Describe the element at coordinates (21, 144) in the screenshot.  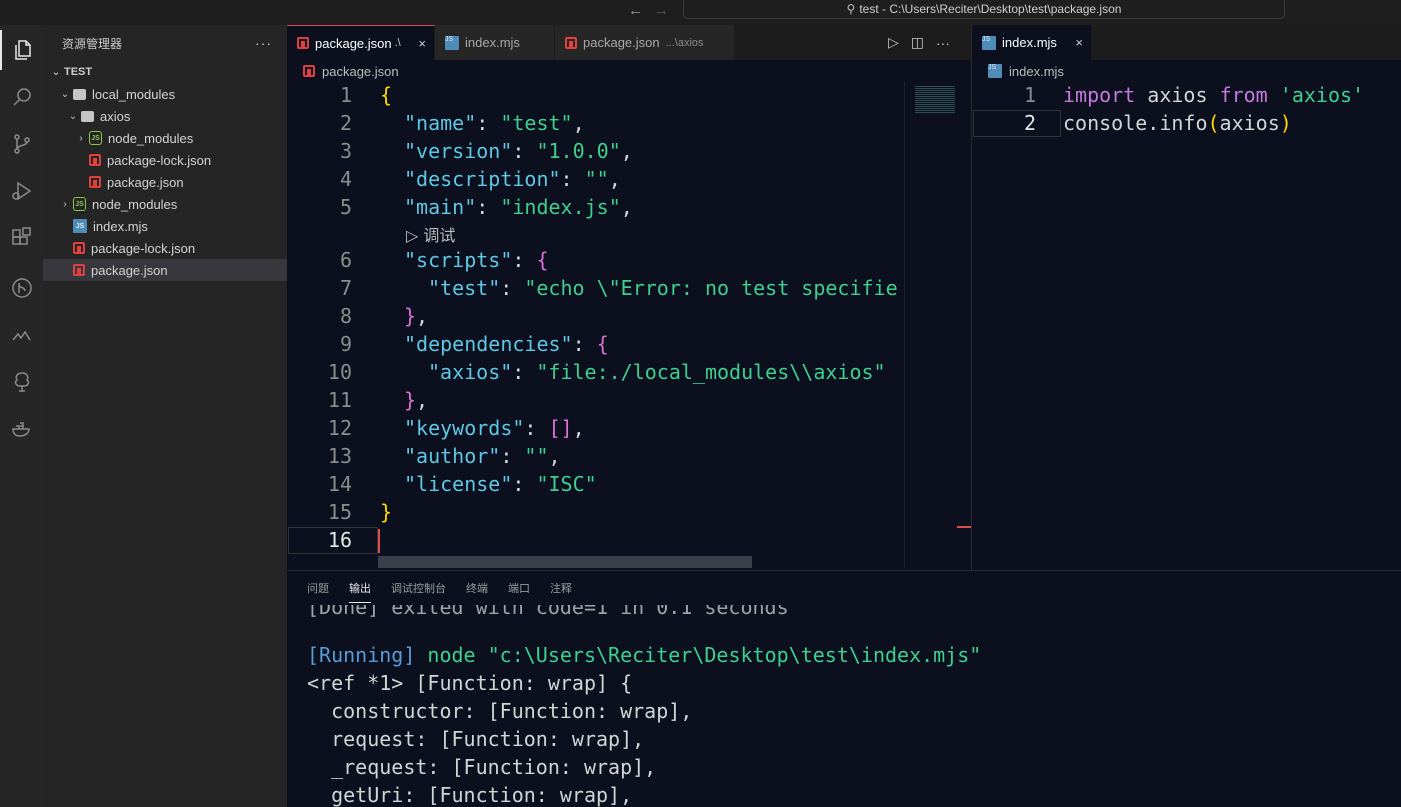
I see `source-control-icon` at that location.